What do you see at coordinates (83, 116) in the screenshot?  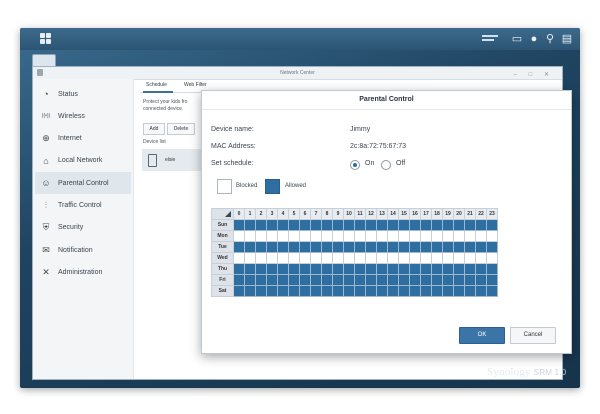 I see `sidebar-item-wireless: ((•)) Wireless` at bounding box center [83, 116].